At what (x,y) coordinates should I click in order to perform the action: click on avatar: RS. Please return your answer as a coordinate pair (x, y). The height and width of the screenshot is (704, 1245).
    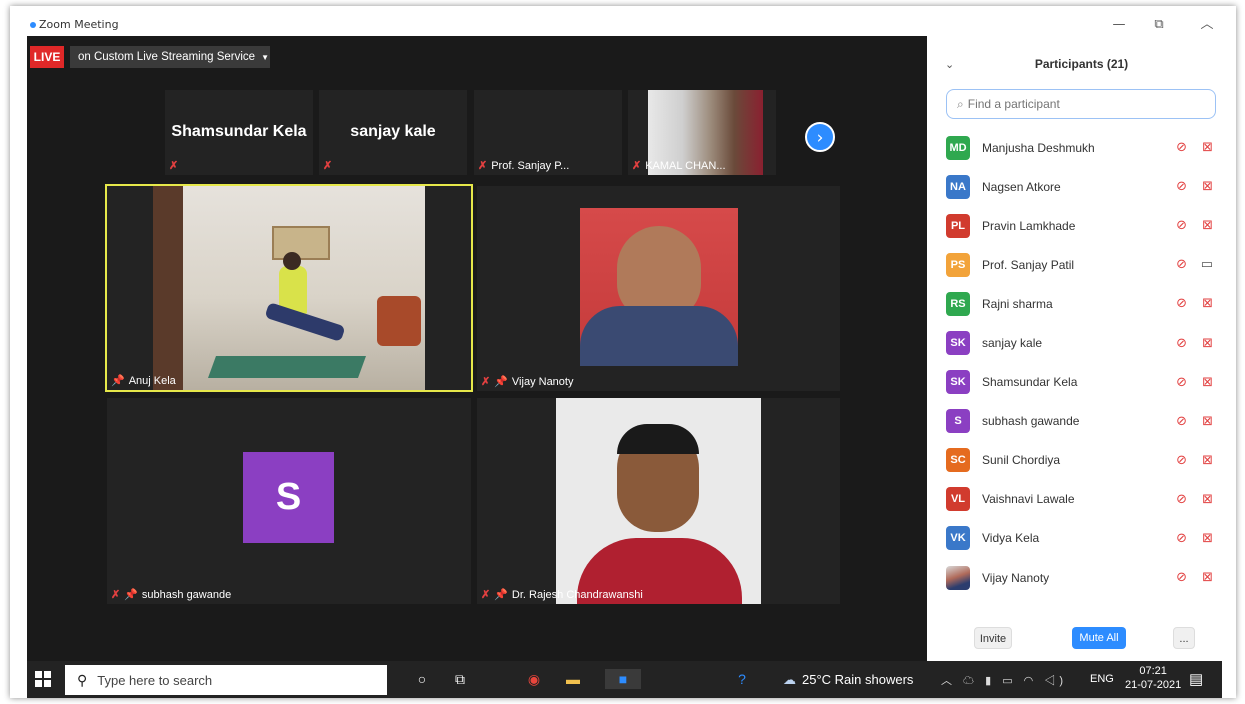
    Looking at the image, I should click on (958, 303).